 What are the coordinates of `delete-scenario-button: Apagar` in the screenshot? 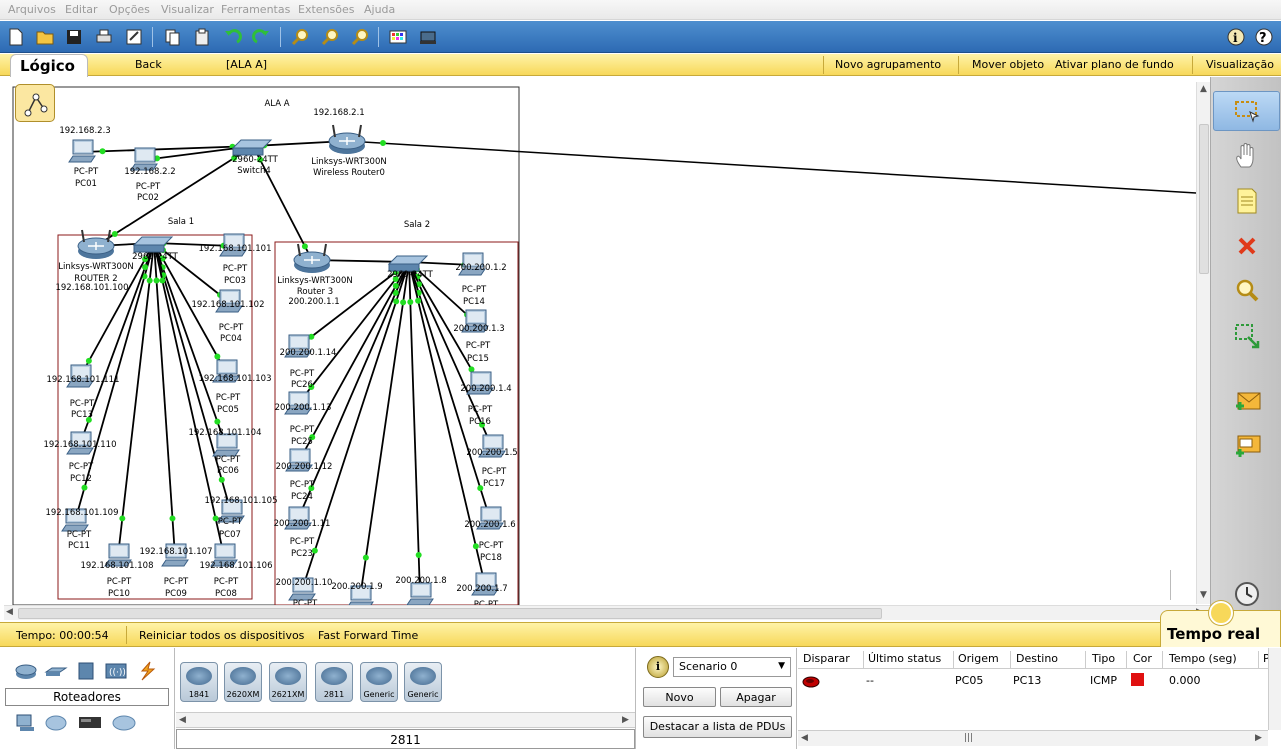 It's located at (756, 697).